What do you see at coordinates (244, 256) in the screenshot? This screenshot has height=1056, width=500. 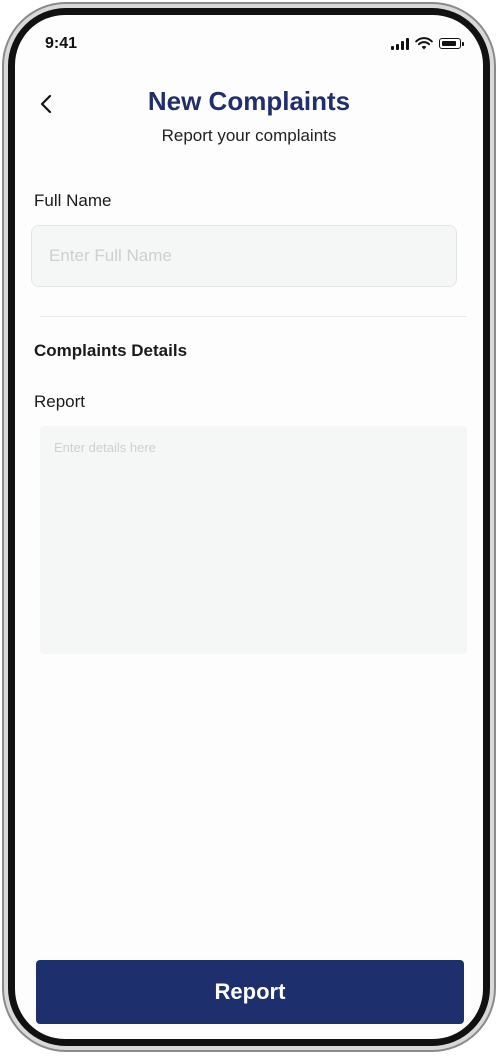 I see `full-name-input` at bounding box center [244, 256].